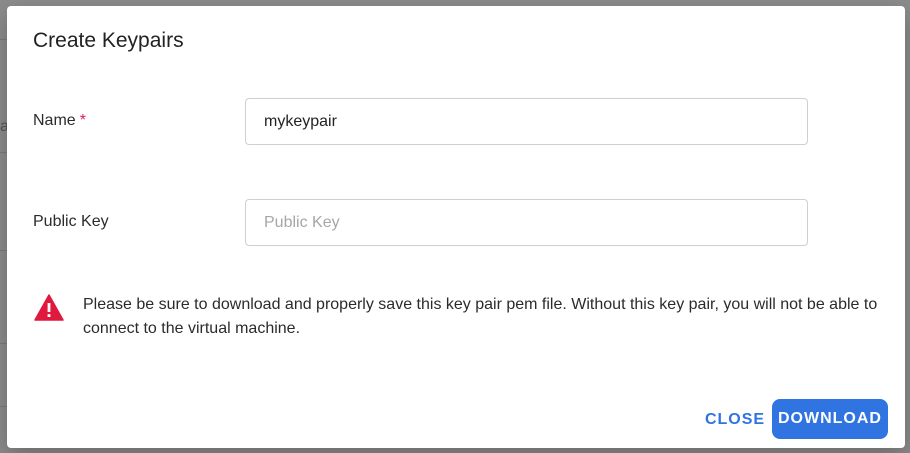 The width and height of the screenshot is (910, 453). What do you see at coordinates (830, 419) in the screenshot?
I see `download-button: DOWNLOAD` at bounding box center [830, 419].